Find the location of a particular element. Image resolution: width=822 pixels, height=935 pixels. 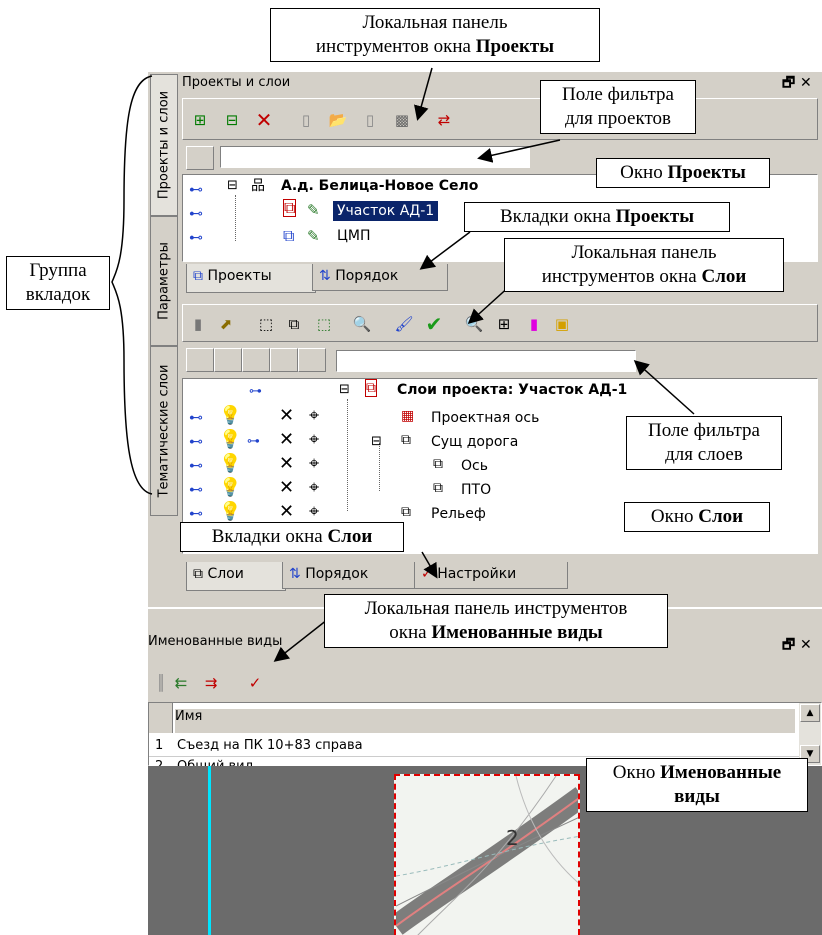

side-tab-projects-layers: Проекты и слои is located at coordinates (164, 145).